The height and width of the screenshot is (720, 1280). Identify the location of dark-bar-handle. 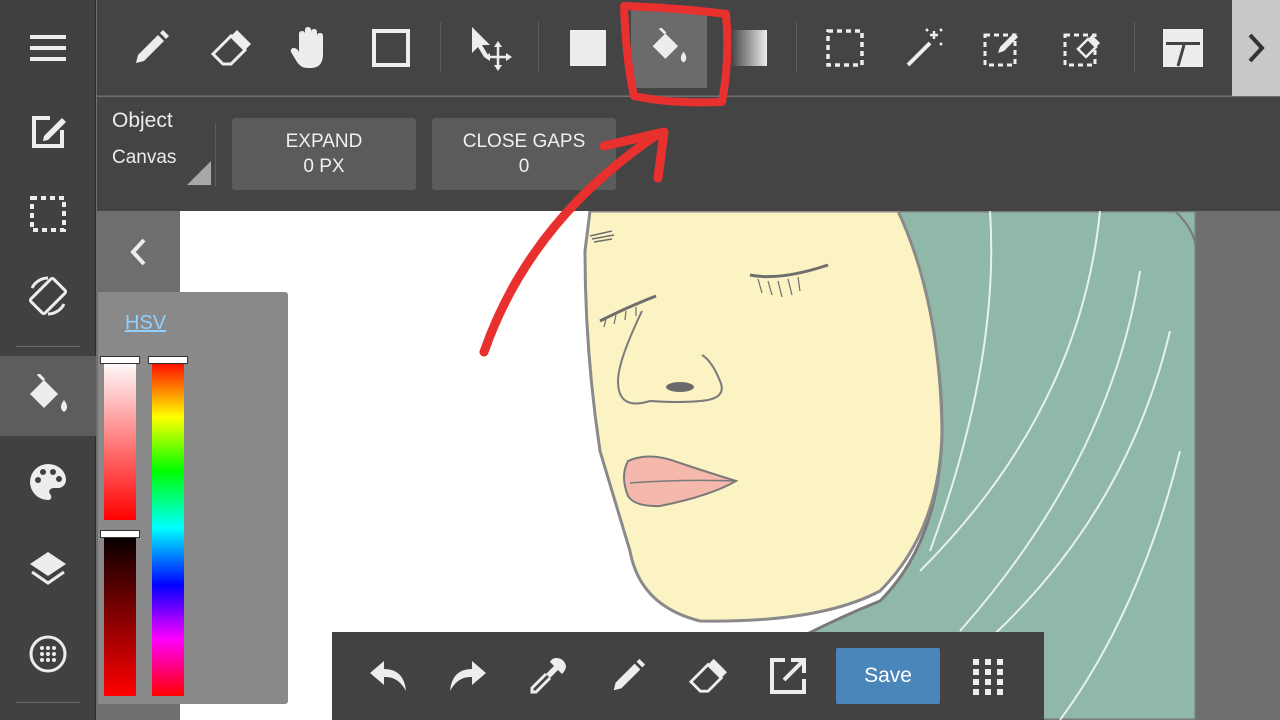
(120, 534).